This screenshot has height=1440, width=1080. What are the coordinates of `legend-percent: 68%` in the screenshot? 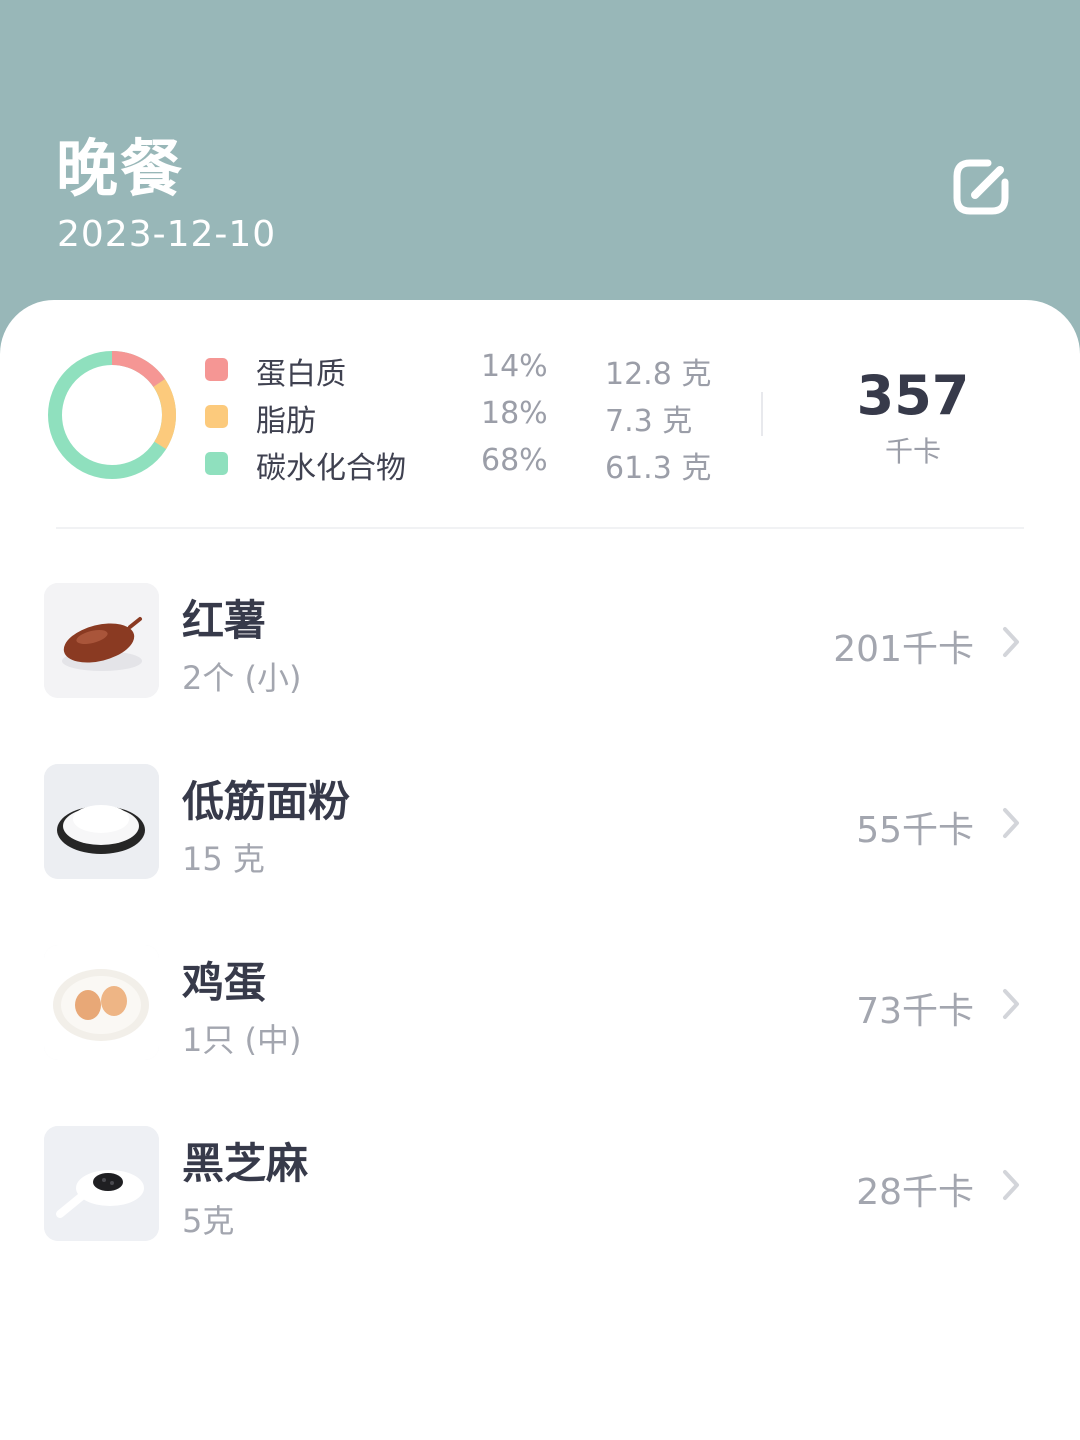 It's located at (514, 460).